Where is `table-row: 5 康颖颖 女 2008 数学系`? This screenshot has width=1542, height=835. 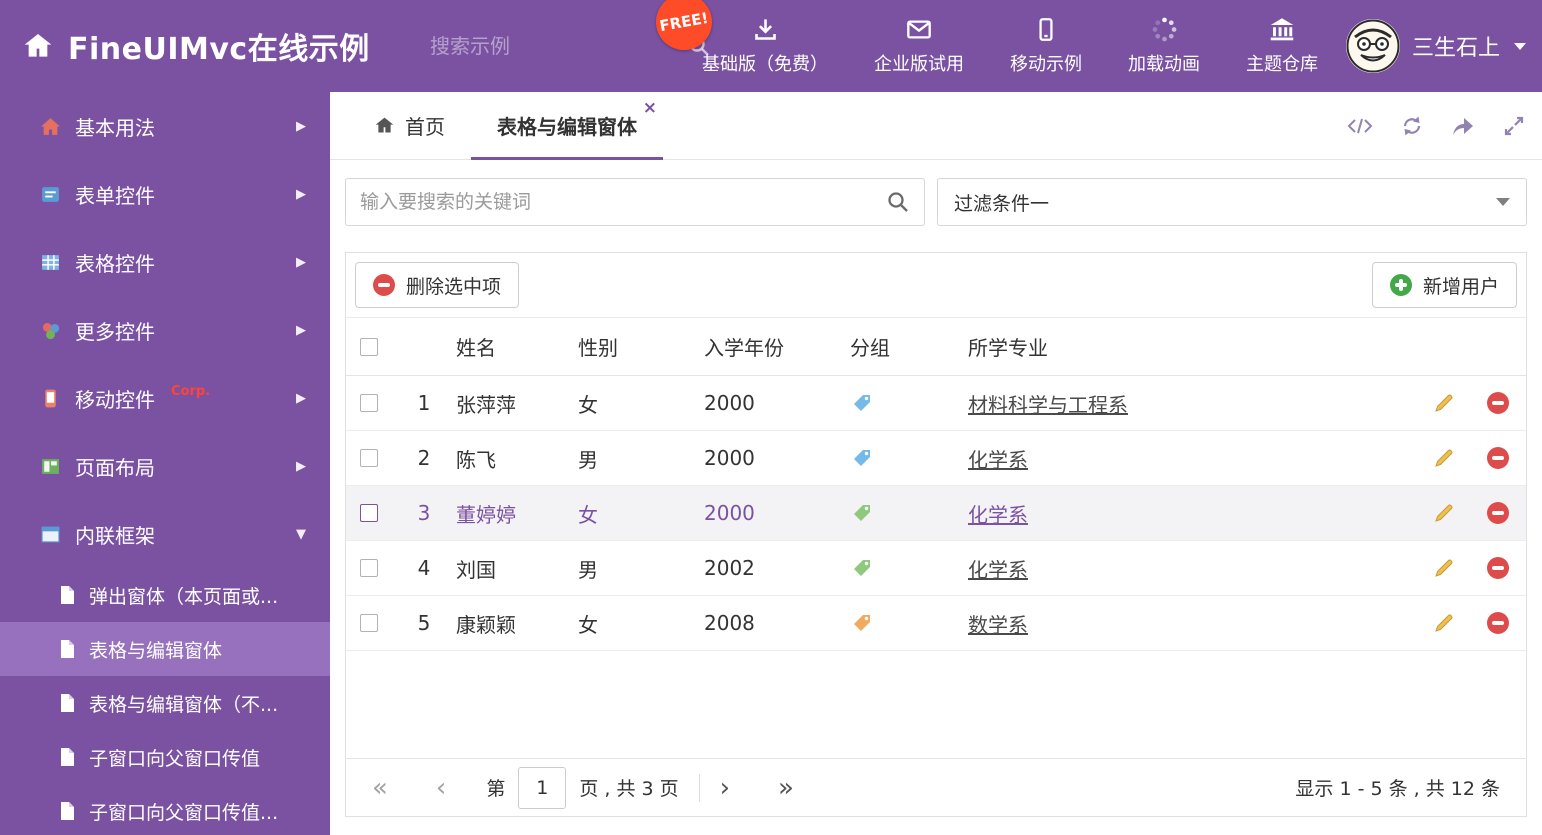 table-row: 5 康颖颖 女 2008 数学系 is located at coordinates (936, 623).